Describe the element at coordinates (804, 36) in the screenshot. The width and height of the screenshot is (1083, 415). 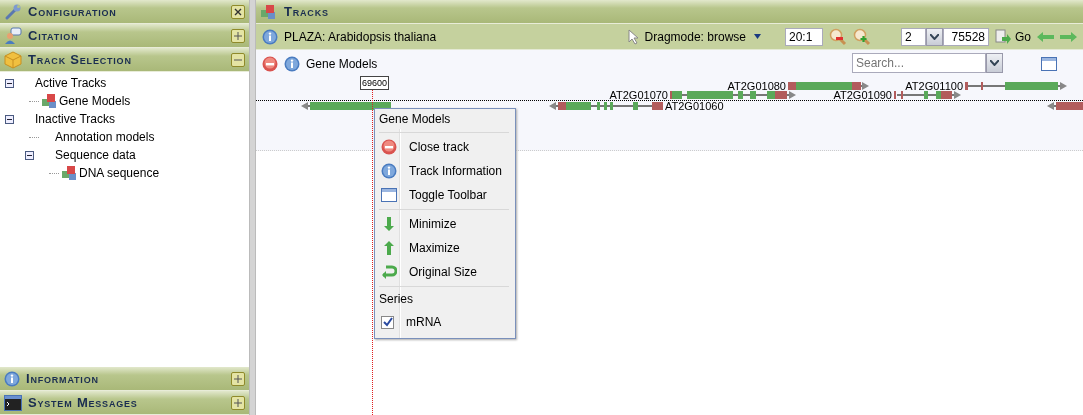
I see `zoom-field: 20:1` at that location.